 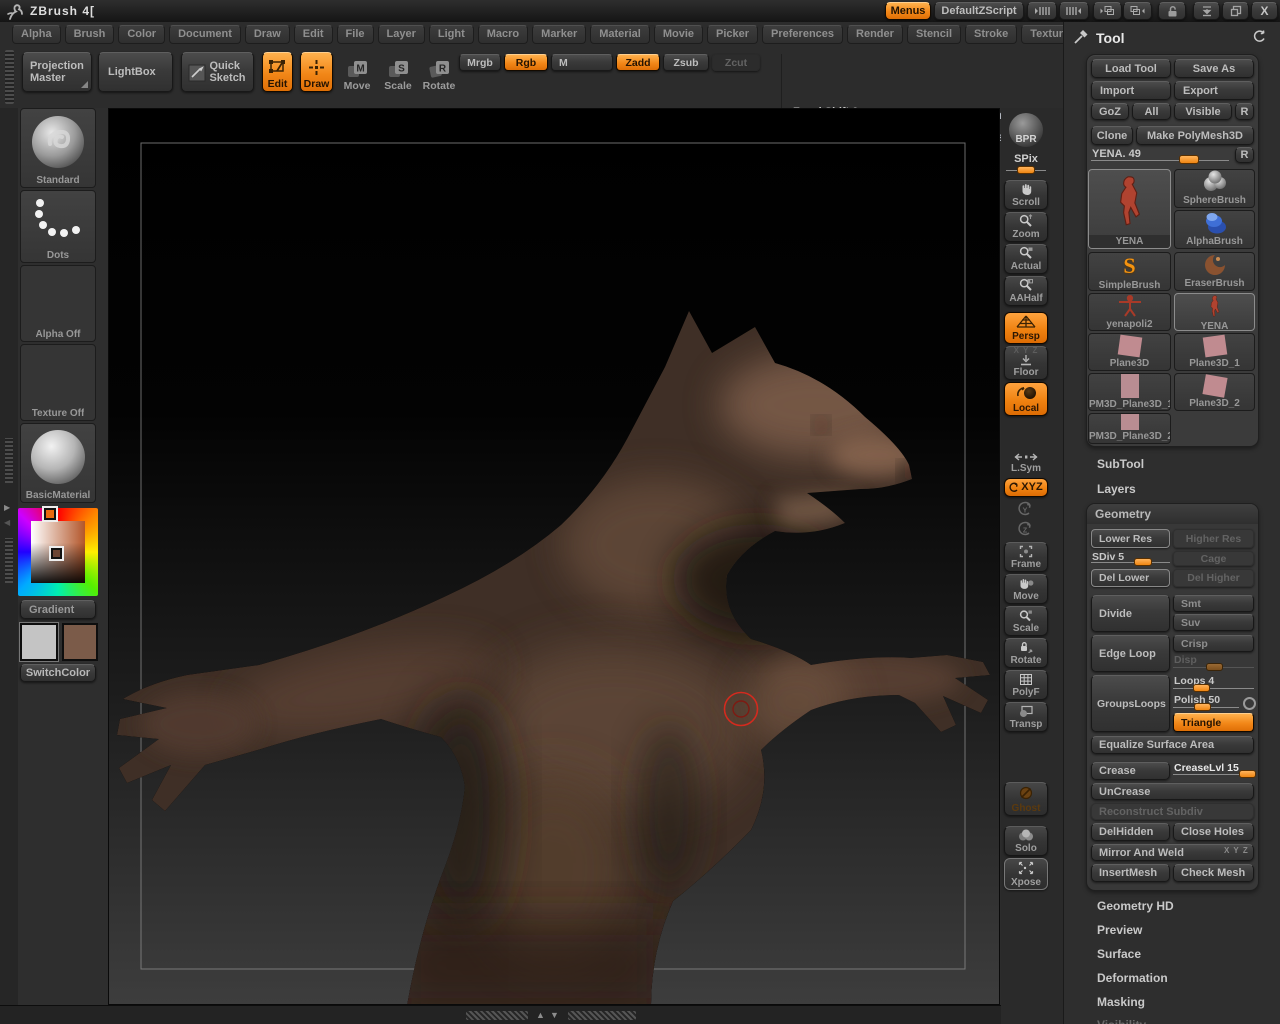 What do you see at coordinates (1026, 557) in the screenshot?
I see `frame-button: Frame` at bounding box center [1026, 557].